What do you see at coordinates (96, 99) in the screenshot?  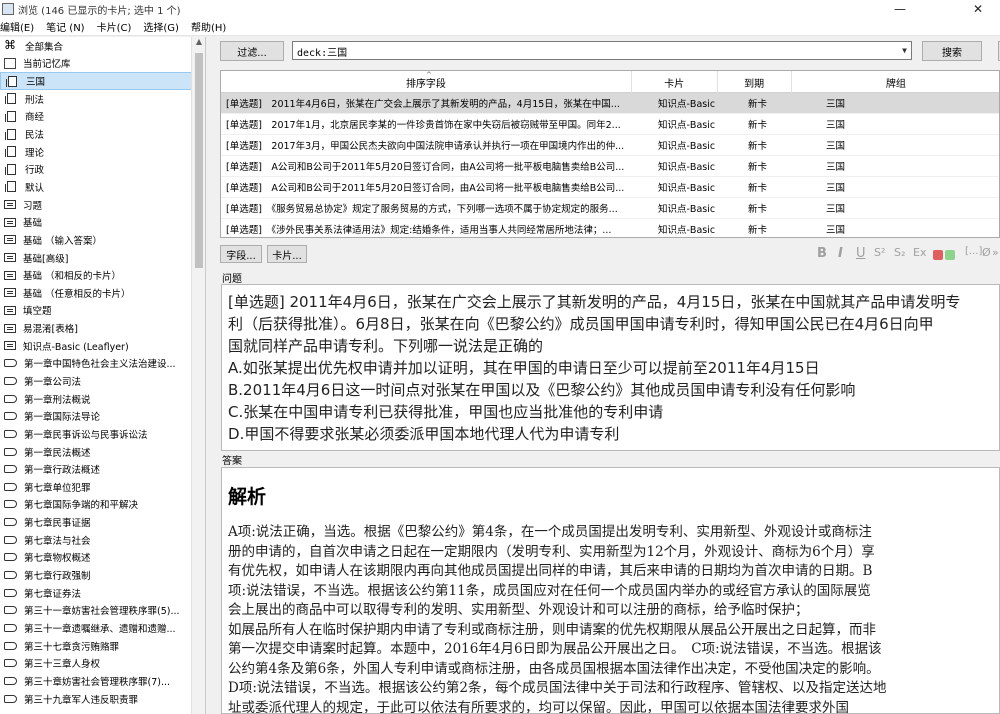 I see `sidebar-item: 刑法` at bounding box center [96, 99].